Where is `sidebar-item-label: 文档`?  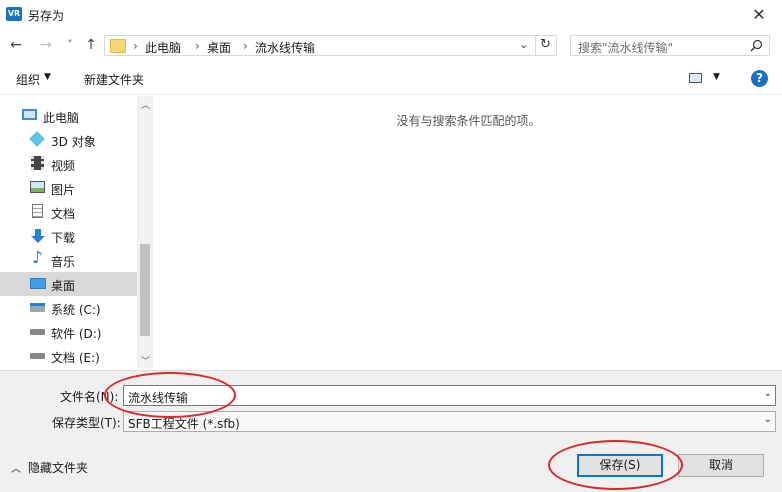
sidebar-item-label: 文档 is located at coordinates (63, 214).